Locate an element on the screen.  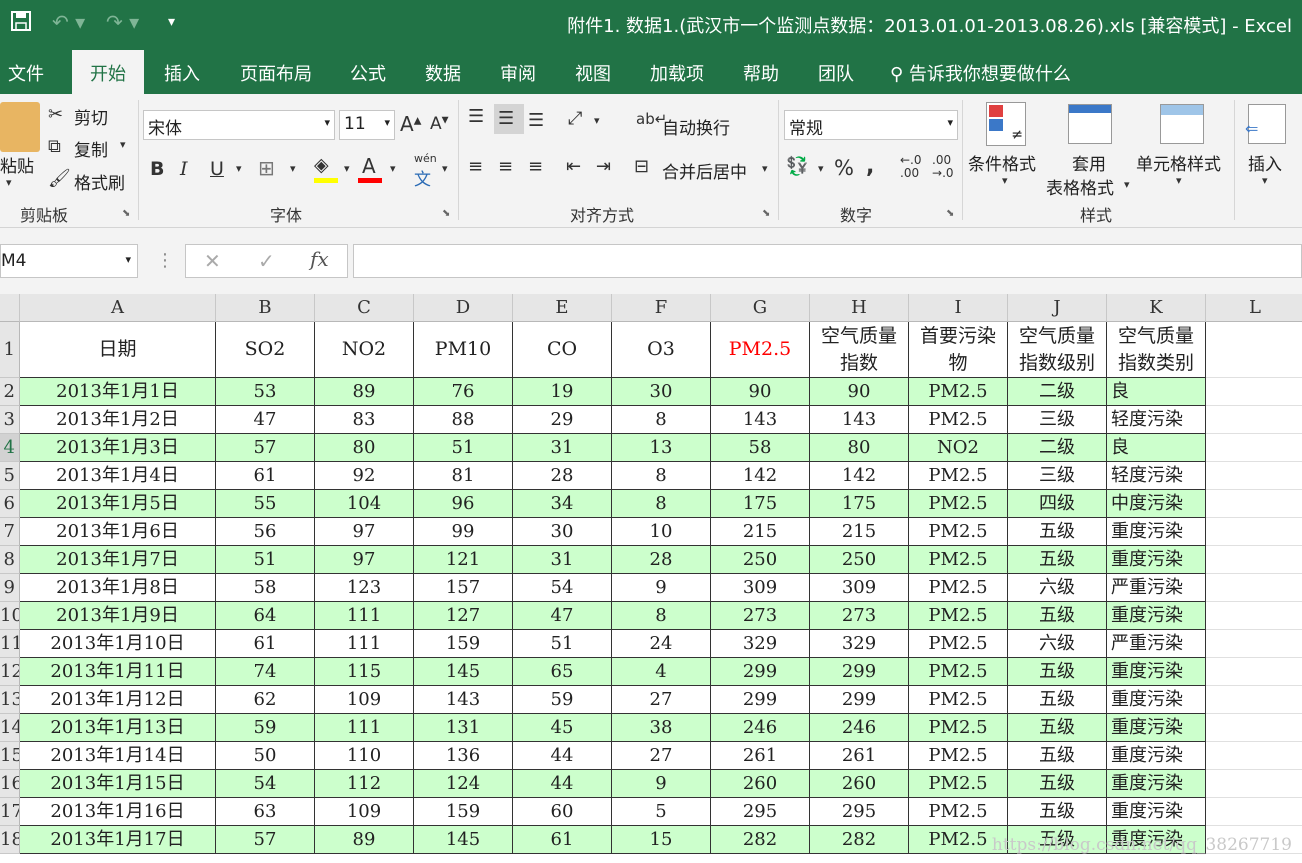
table-cell: 89 is located at coordinates (364, 392).